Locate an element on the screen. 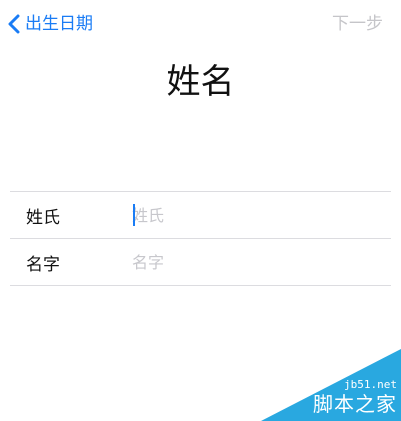 This screenshot has width=401, height=421. watermark-name: 脚本之家 is located at coordinates (355, 404).